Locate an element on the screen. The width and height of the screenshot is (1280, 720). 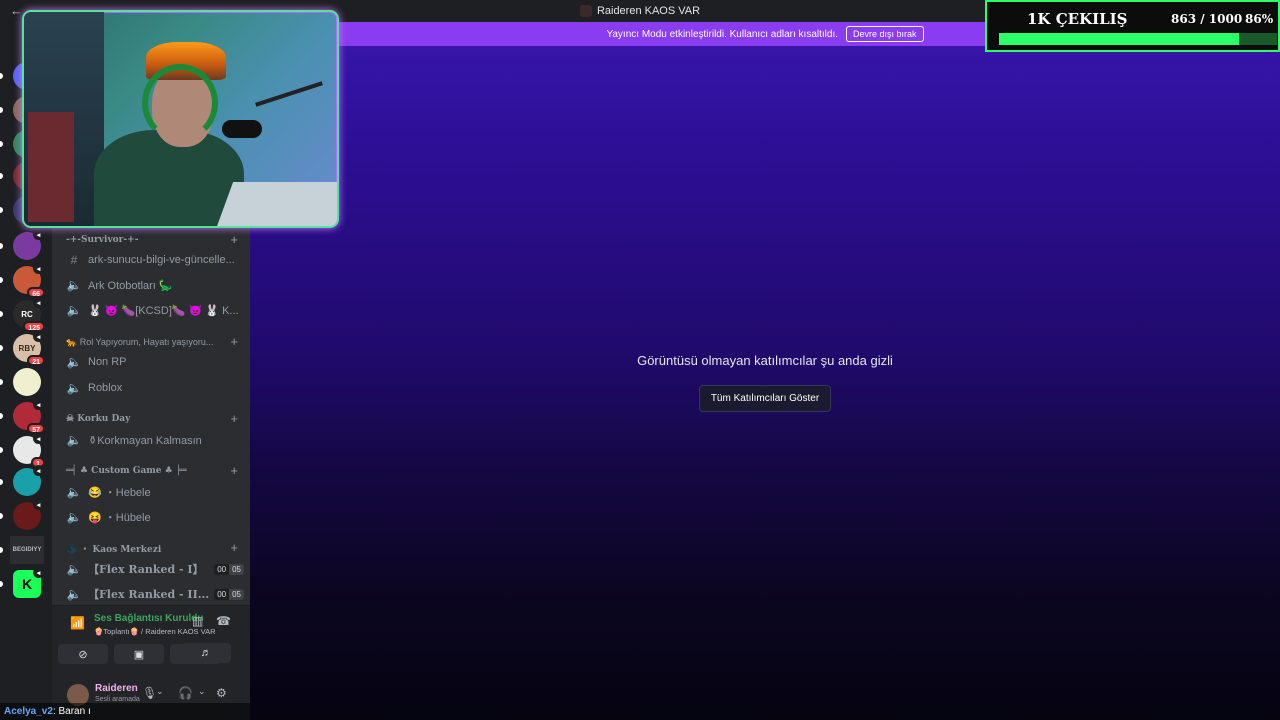
signal-icon: 📶 is located at coordinates (77, 623).